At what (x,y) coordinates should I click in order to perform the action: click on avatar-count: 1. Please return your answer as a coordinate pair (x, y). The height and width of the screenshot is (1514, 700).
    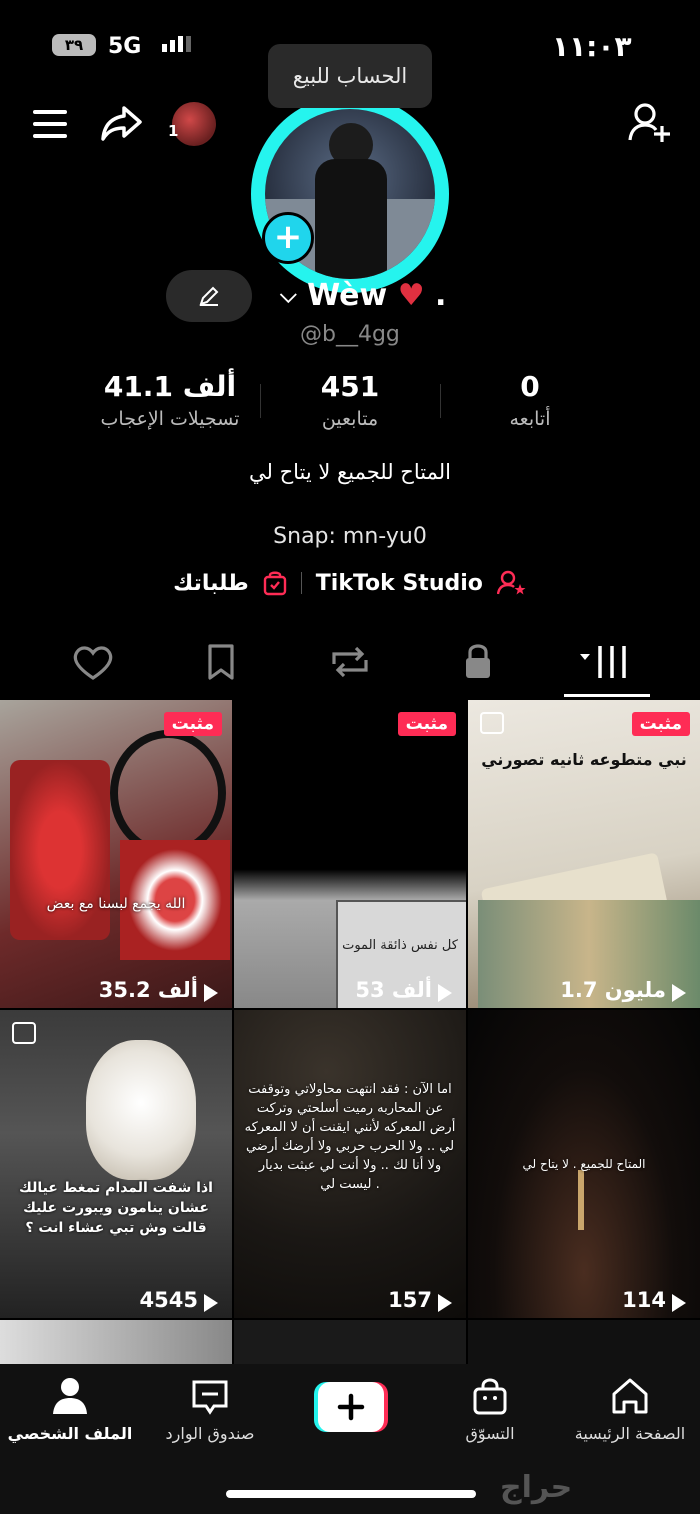
    Looking at the image, I should click on (173, 131).